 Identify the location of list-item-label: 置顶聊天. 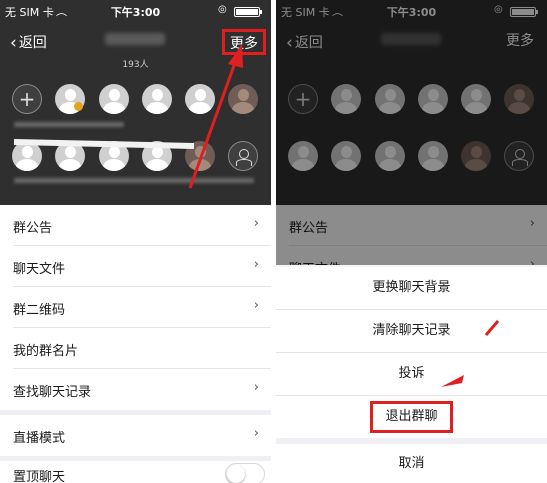
(39, 476).